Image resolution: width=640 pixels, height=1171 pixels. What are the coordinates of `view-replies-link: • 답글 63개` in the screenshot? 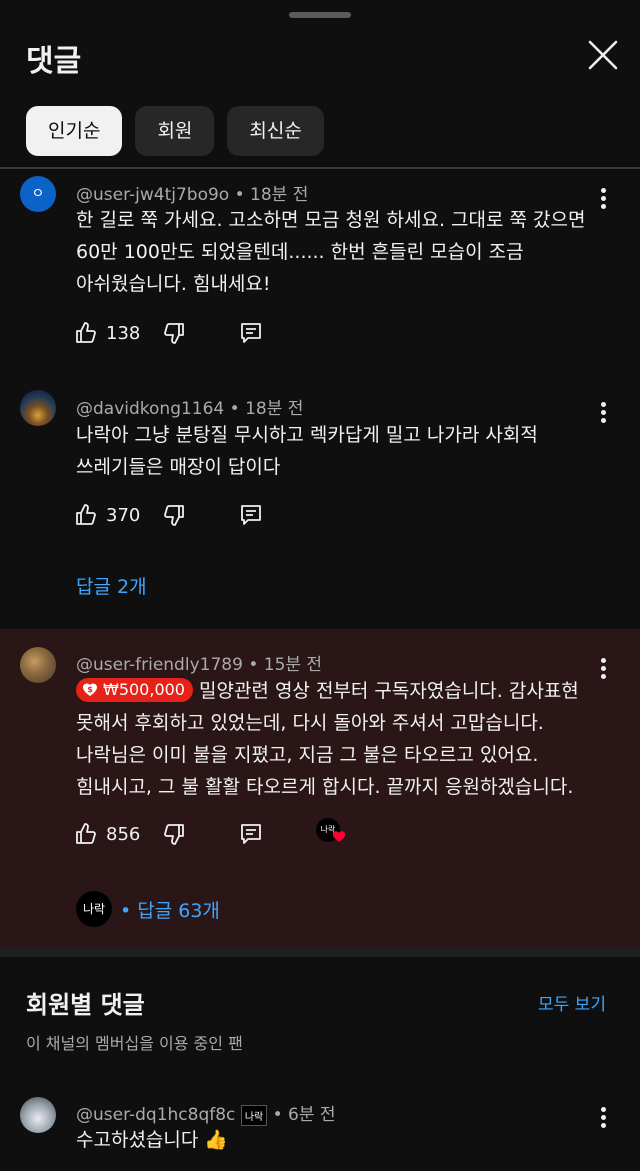 It's located at (170, 909).